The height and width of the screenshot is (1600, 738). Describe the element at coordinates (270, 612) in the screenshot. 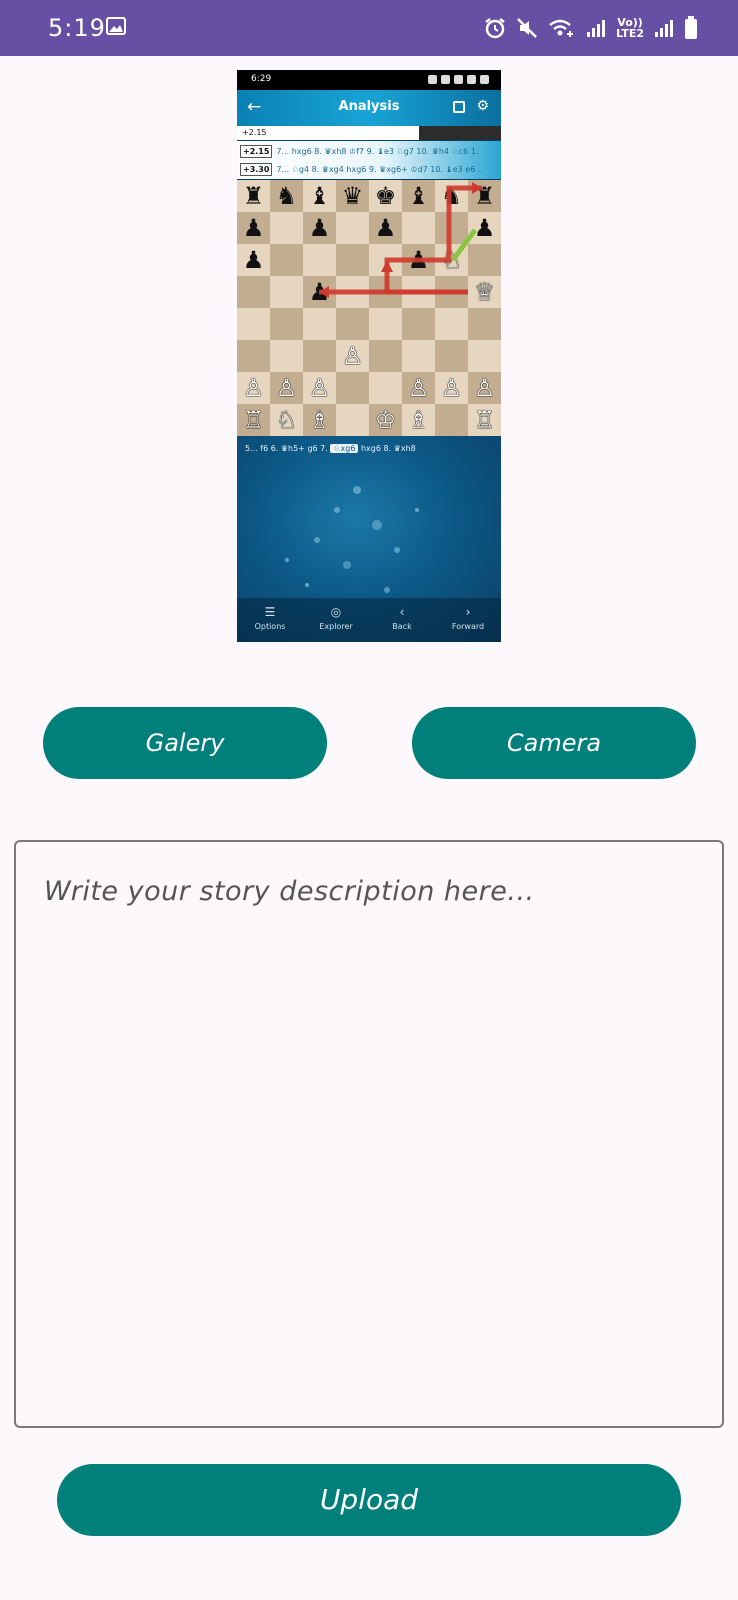

I see `list-icon: ☰` at that location.